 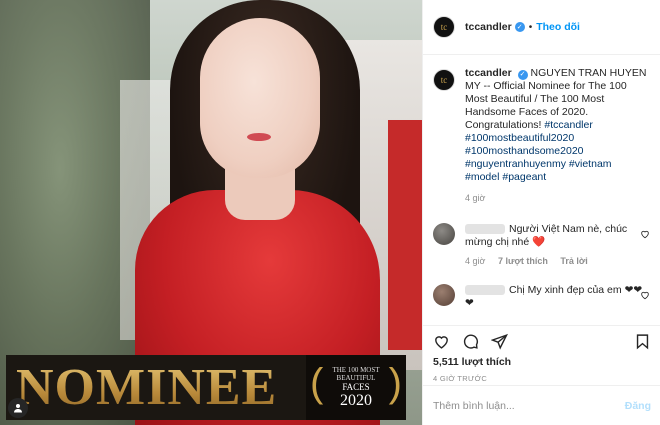 What do you see at coordinates (488, 27) in the screenshot?
I see `author-username: tccandler` at bounding box center [488, 27].